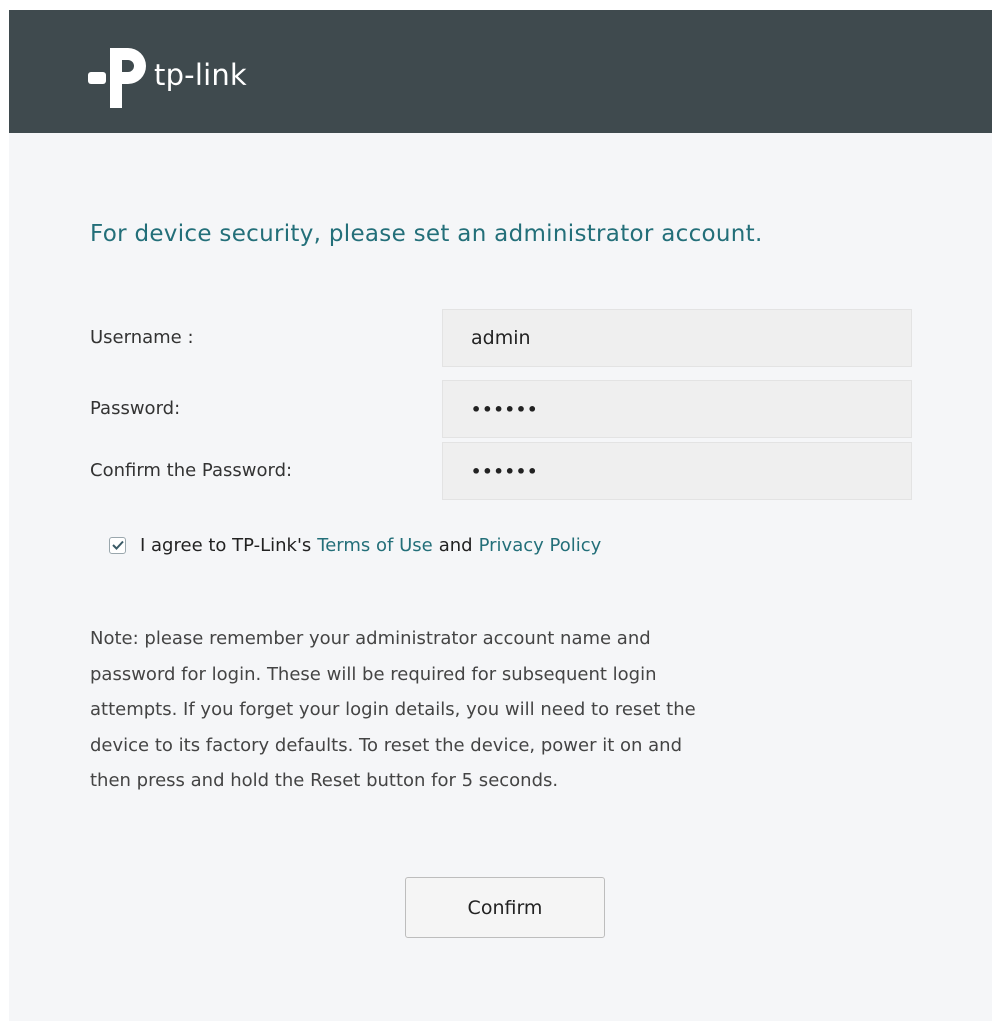 The height and width of the screenshot is (1021, 992). I want to click on checkmark-icon, so click(117, 545).